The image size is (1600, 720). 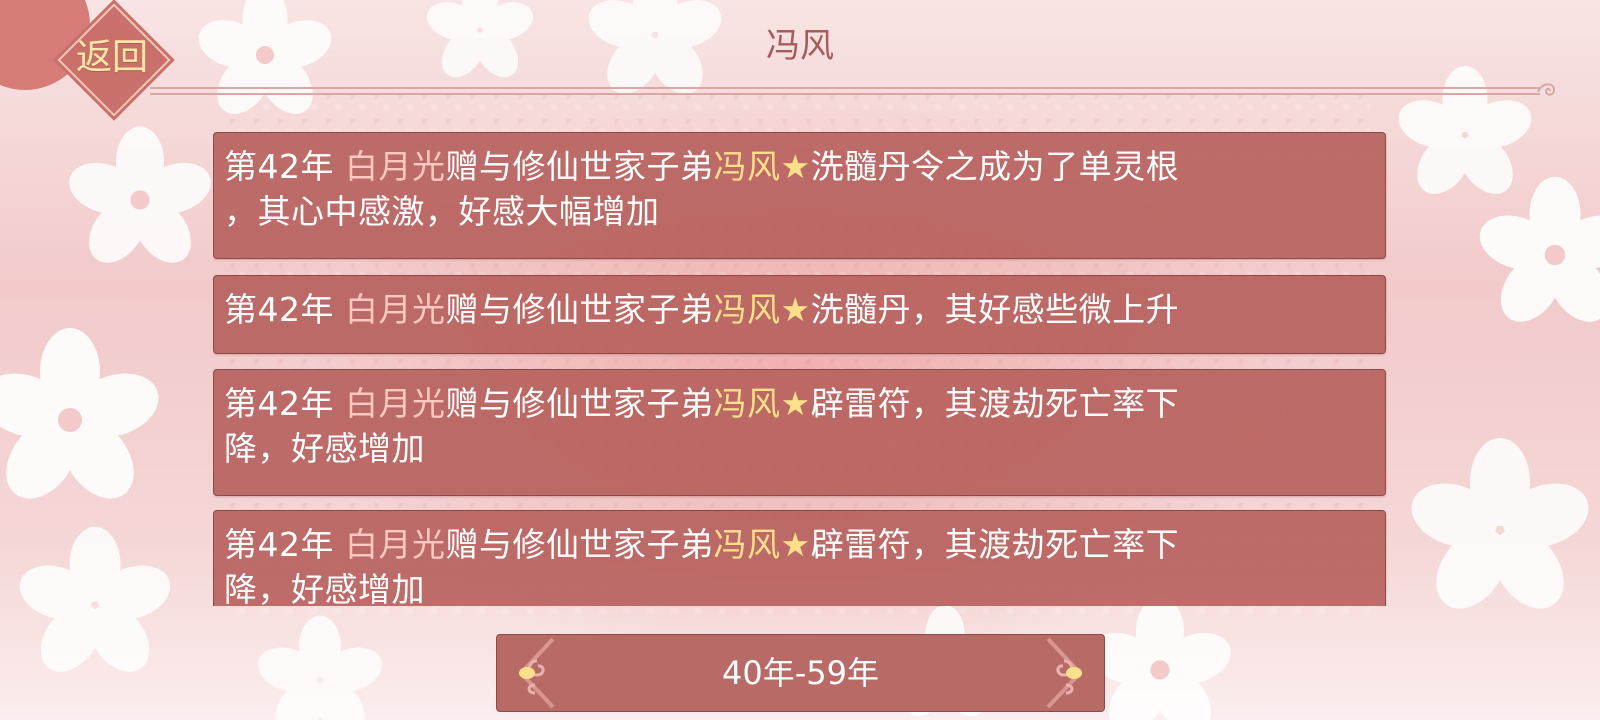 I want to click on period-selector: 40年-59年, so click(x=800, y=673).